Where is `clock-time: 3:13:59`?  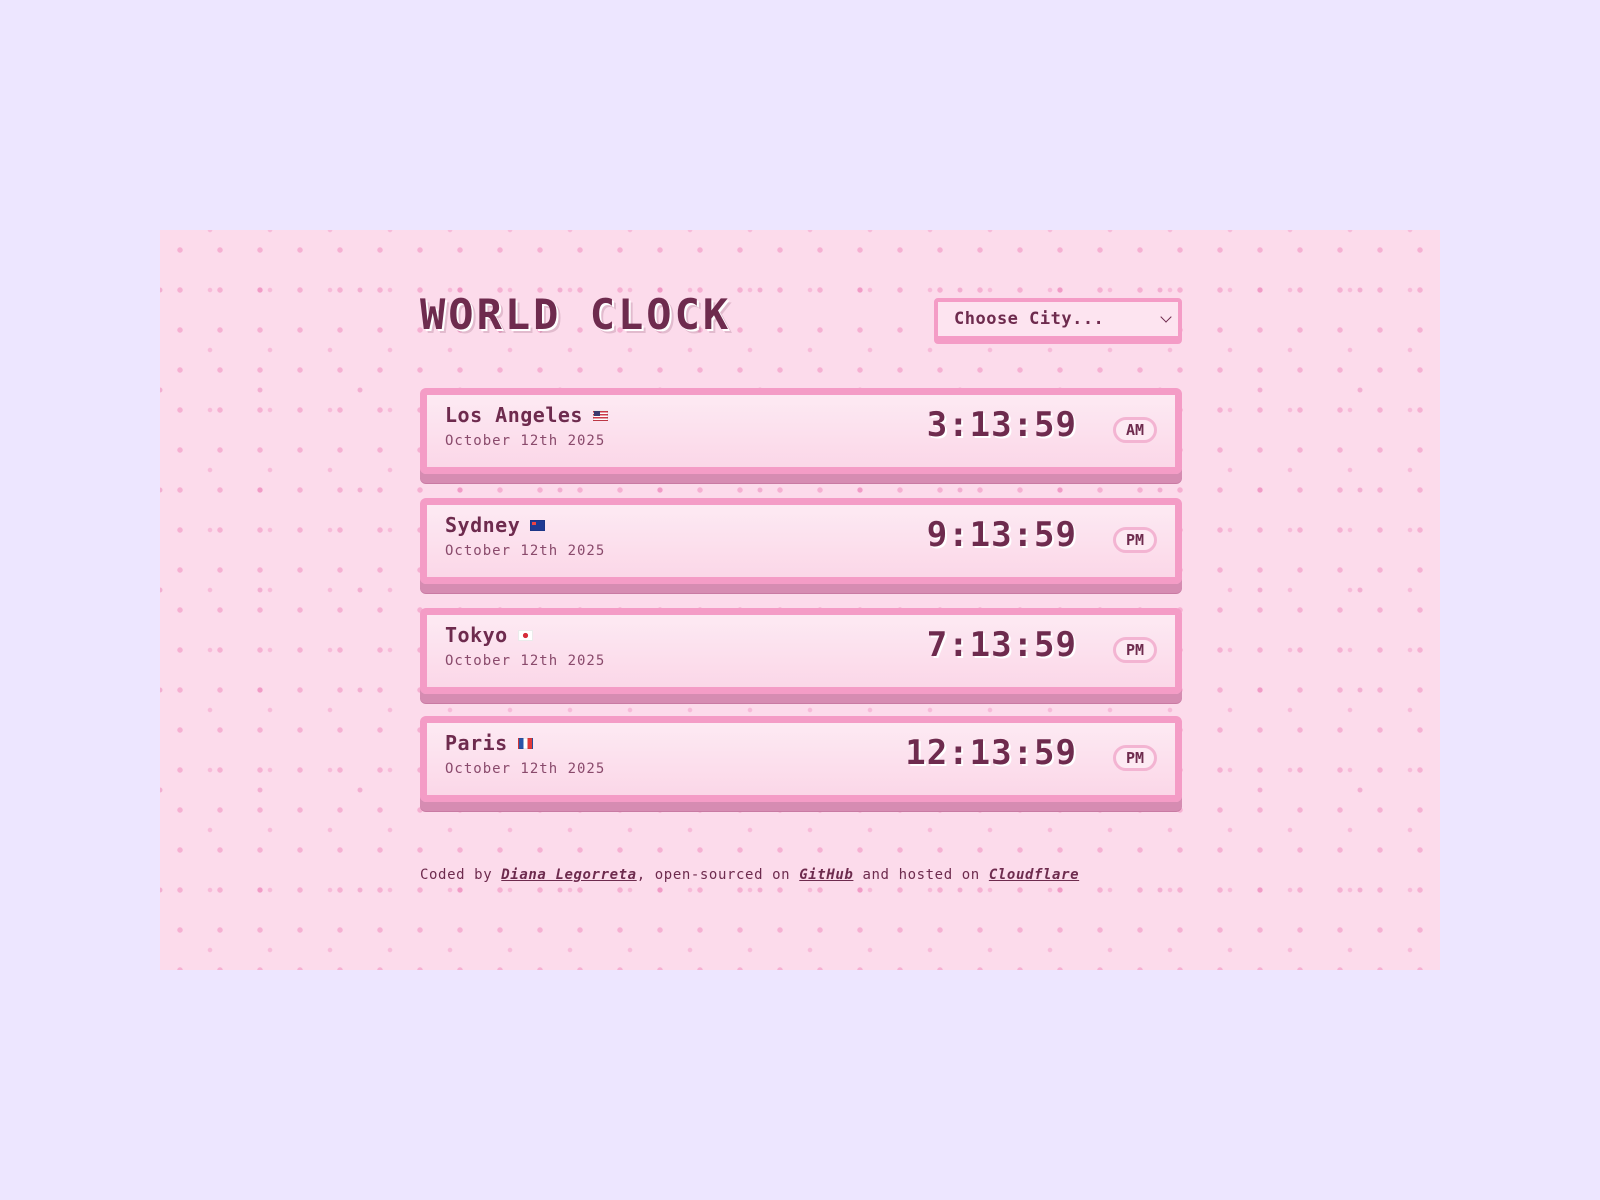 clock-time: 3:13:59 is located at coordinates (1001, 425).